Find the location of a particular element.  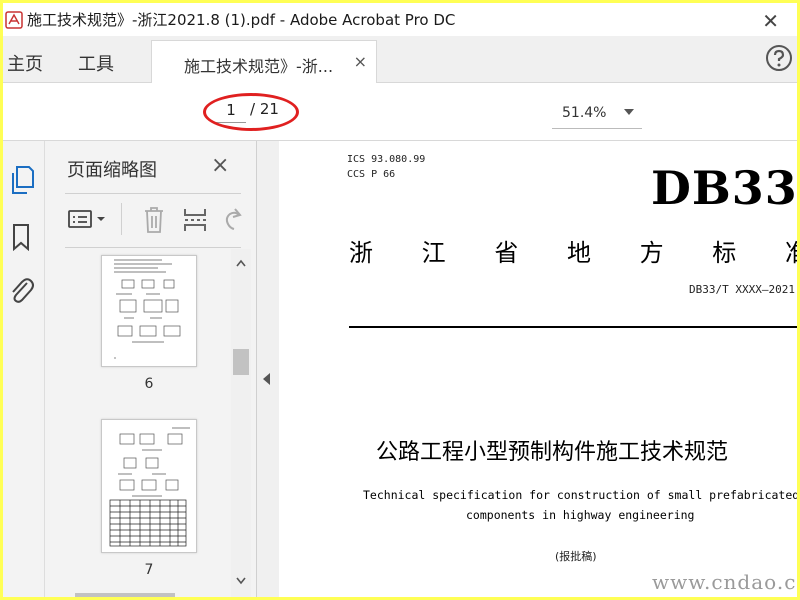

horizontal-scrollbar-thumb is located at coordinates (125, 595).